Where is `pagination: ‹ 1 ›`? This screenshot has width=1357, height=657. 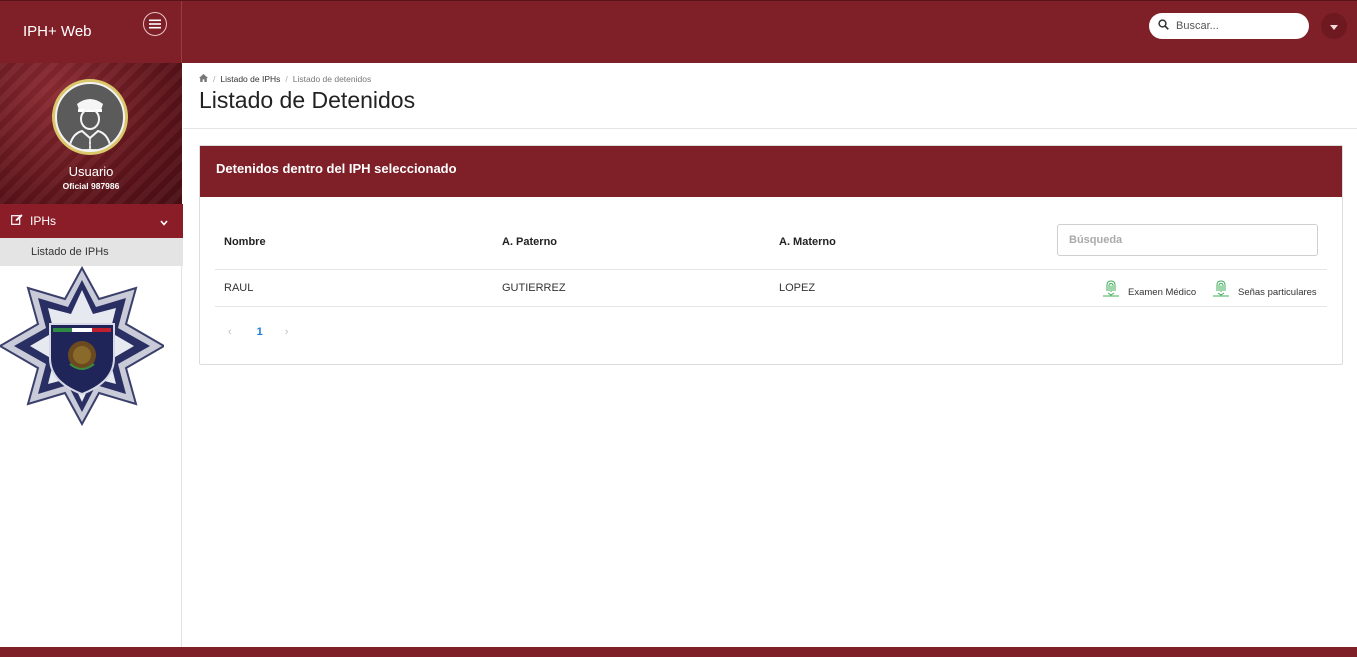
pagination: ‹ 1 › is located at coordinates (258, 332).